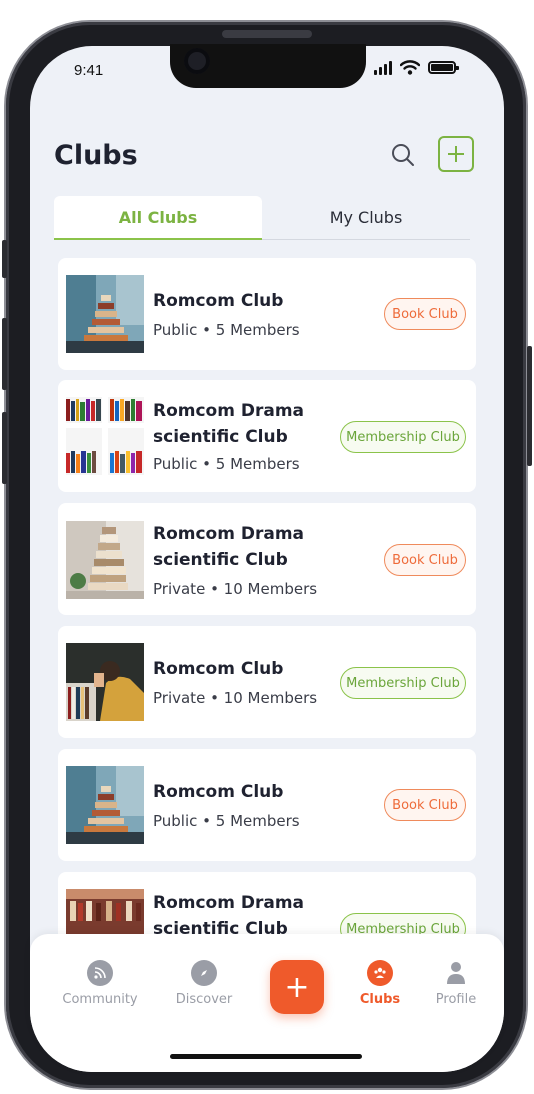 The height and width of the screenshot is (1094, 534). I want to click on page-title: Clubs, so click(96, 155).